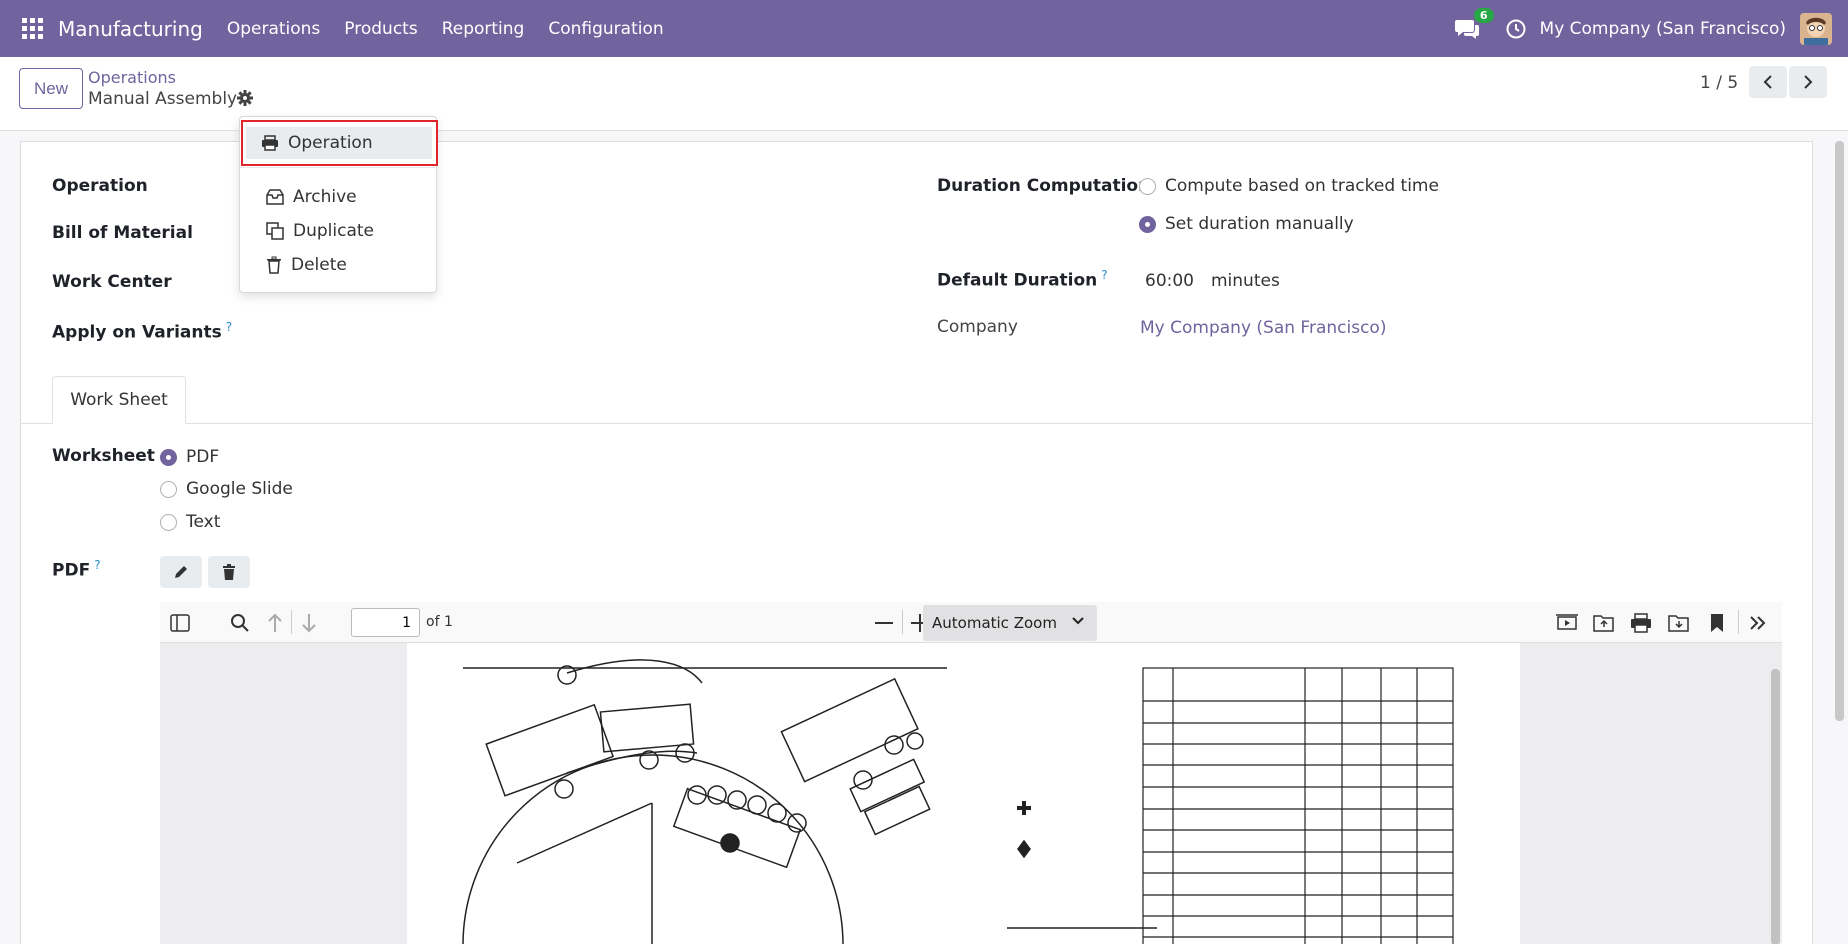 This screenshot has width=1848, height=944. I want to click on tabs-divider, so click(916, 423).